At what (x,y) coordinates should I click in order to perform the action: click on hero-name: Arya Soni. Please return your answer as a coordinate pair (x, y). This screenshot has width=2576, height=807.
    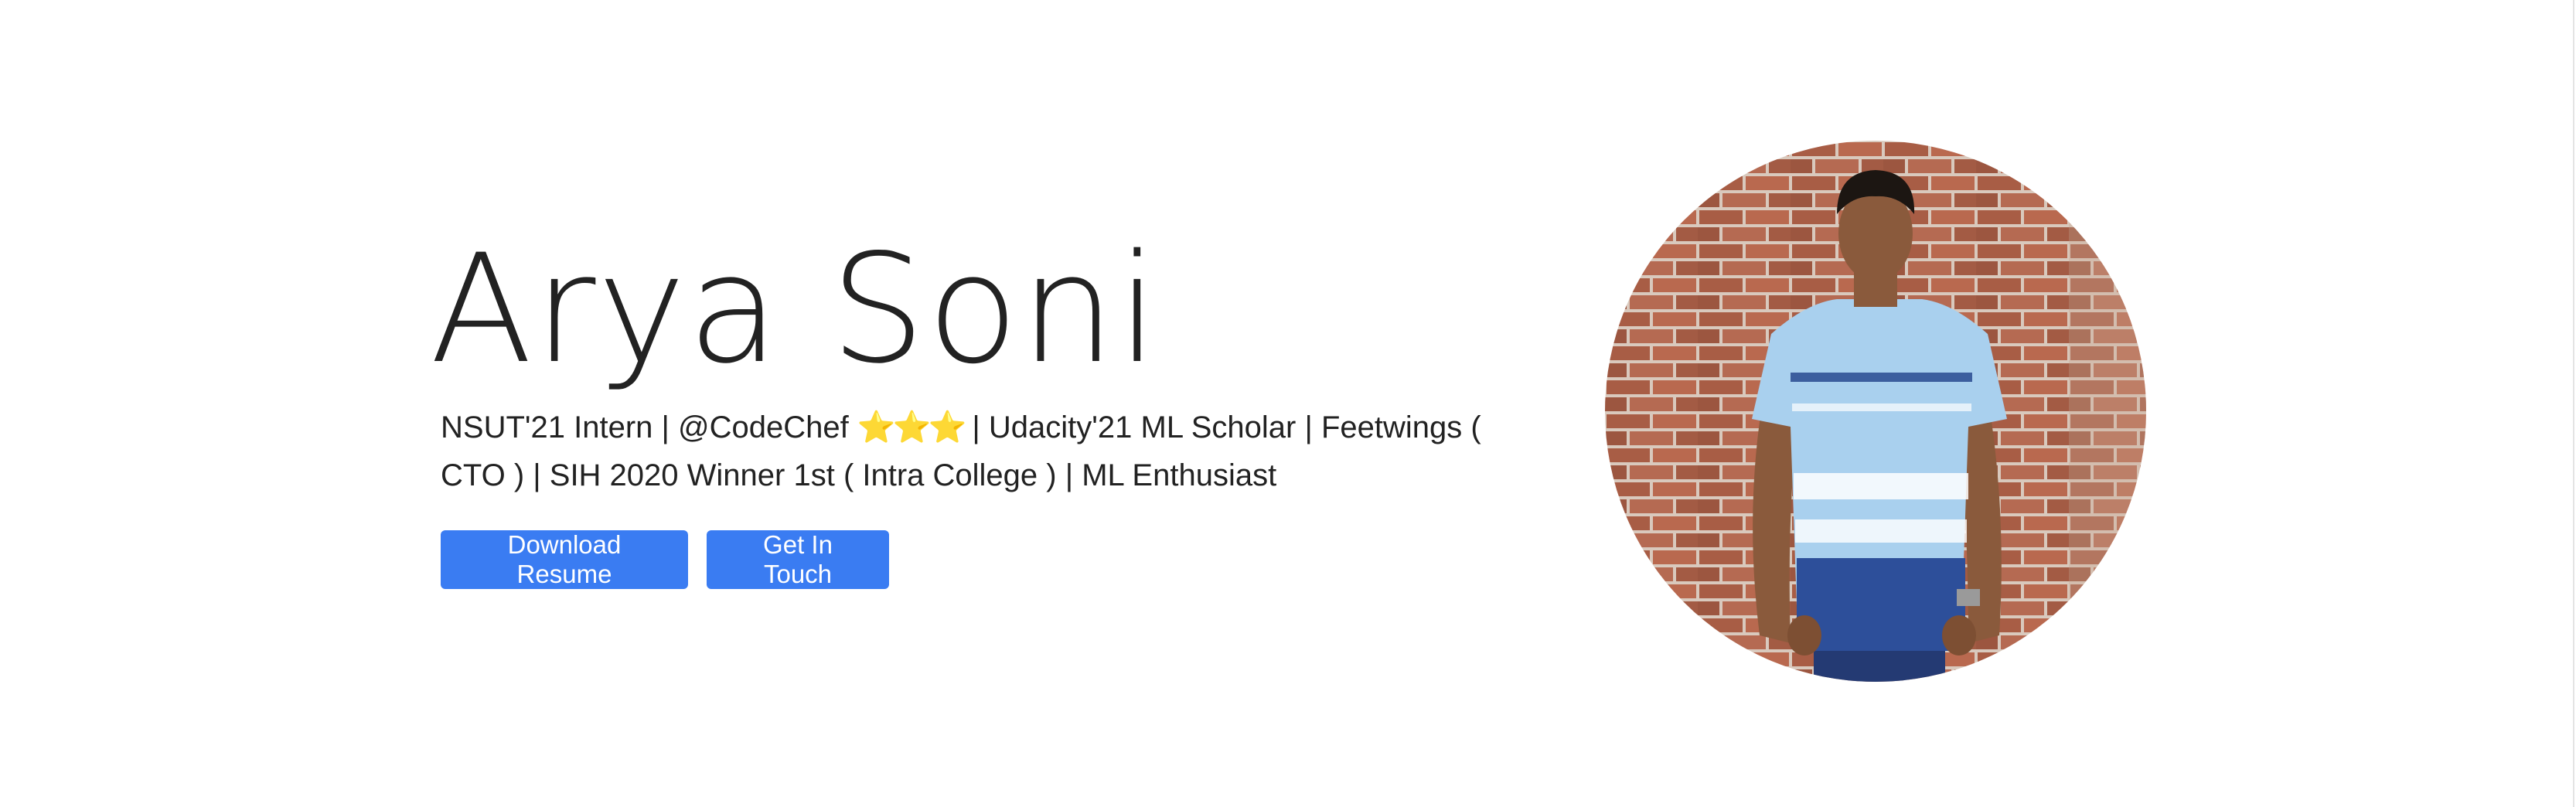
    Looking at the image, I should click on (795, 309).